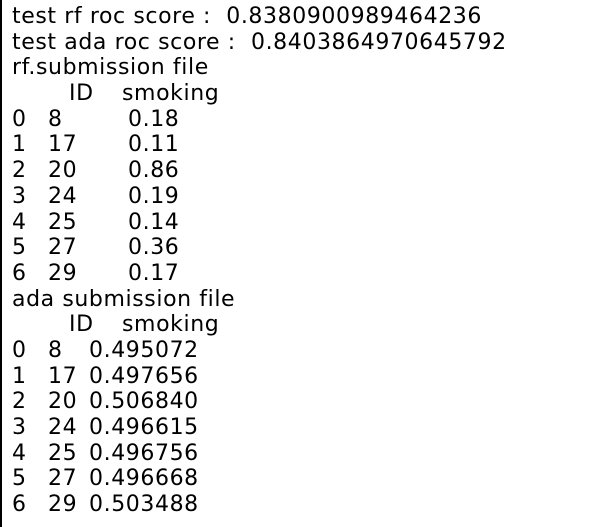  What do you see at coordinates (259, 325) in the screenshot?
I see `ada-table-header: ID smoking` at bounding box center [259, 325].